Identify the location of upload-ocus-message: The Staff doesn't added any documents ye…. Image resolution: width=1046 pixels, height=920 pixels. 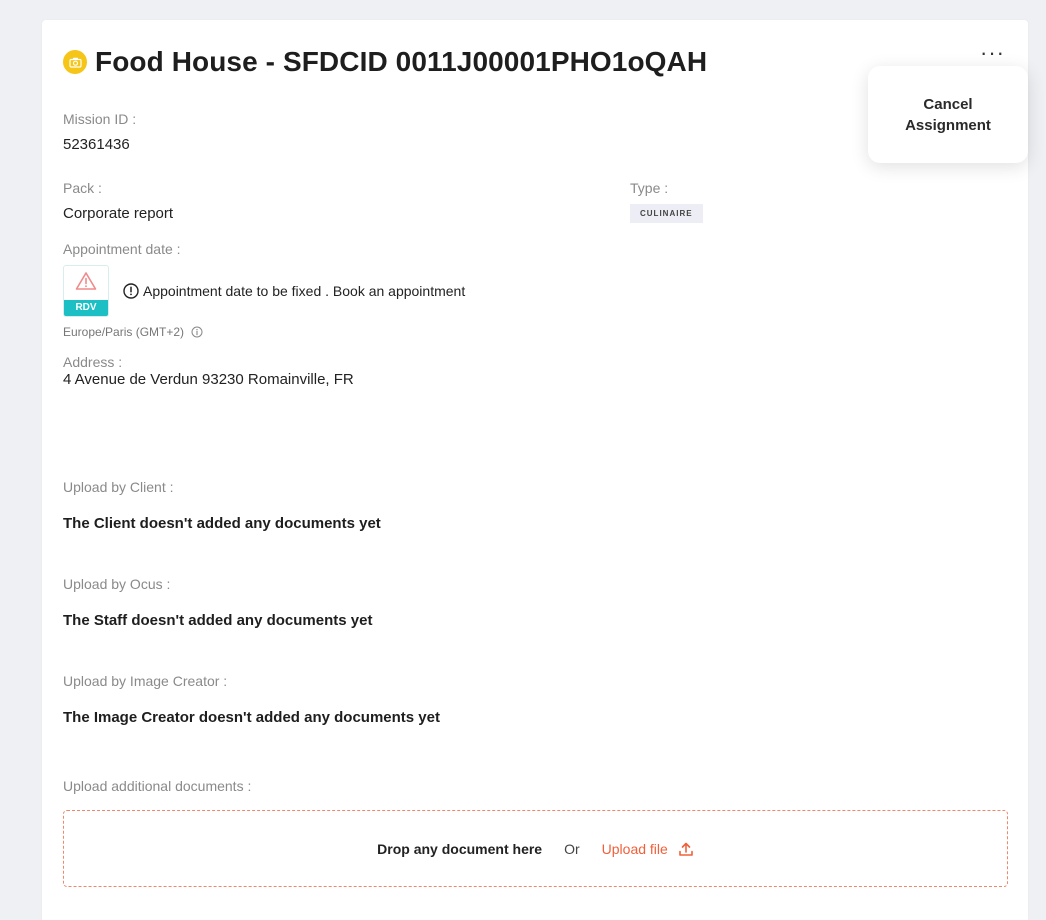
(218, 620).